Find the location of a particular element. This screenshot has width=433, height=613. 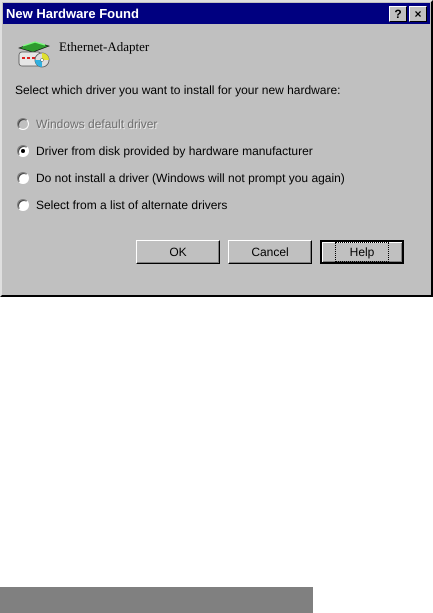

window-title: New Hardware Found is located at coordinates (72, 13).